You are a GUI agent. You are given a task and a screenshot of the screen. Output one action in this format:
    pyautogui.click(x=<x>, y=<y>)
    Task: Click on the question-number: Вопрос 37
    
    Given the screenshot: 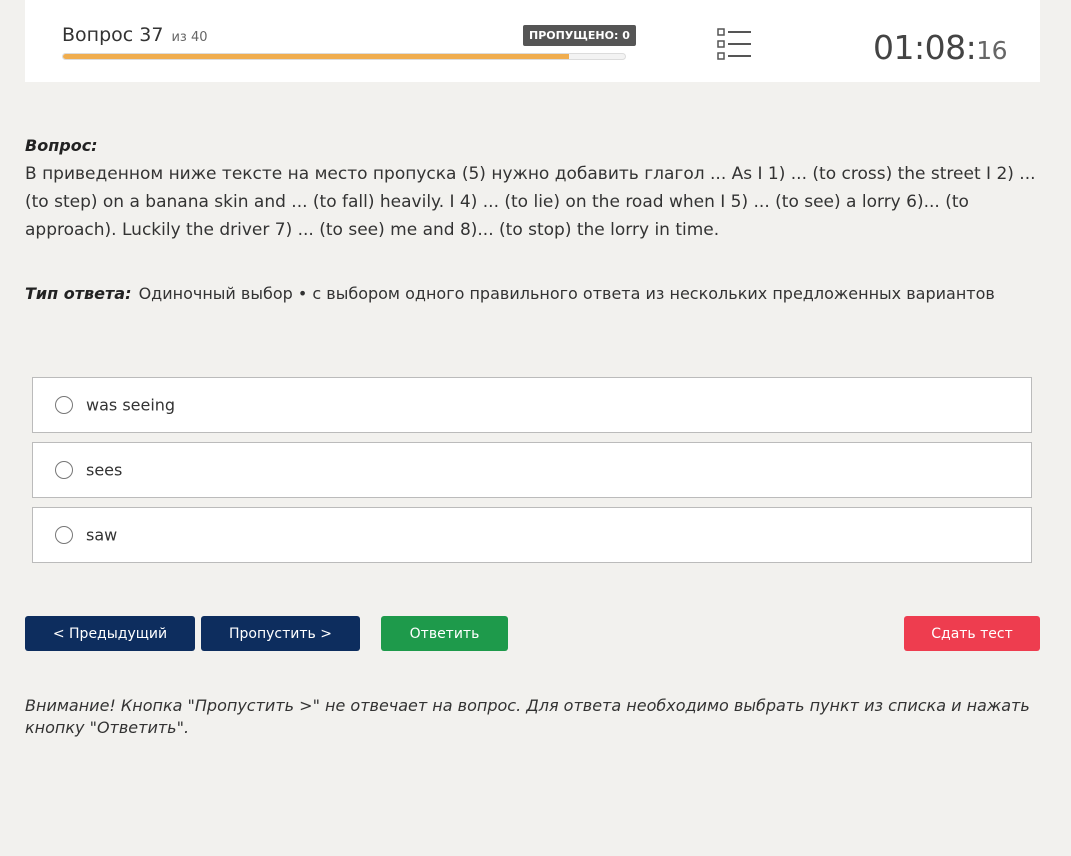 What is the action you would take?
    pyautogui.click(x=113, y=35)
    